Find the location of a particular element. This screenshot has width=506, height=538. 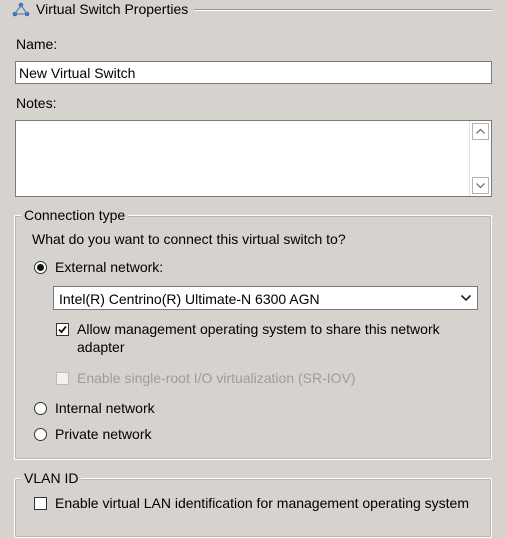

internal-network-label: Internal network is located at coordinates (105, 408).